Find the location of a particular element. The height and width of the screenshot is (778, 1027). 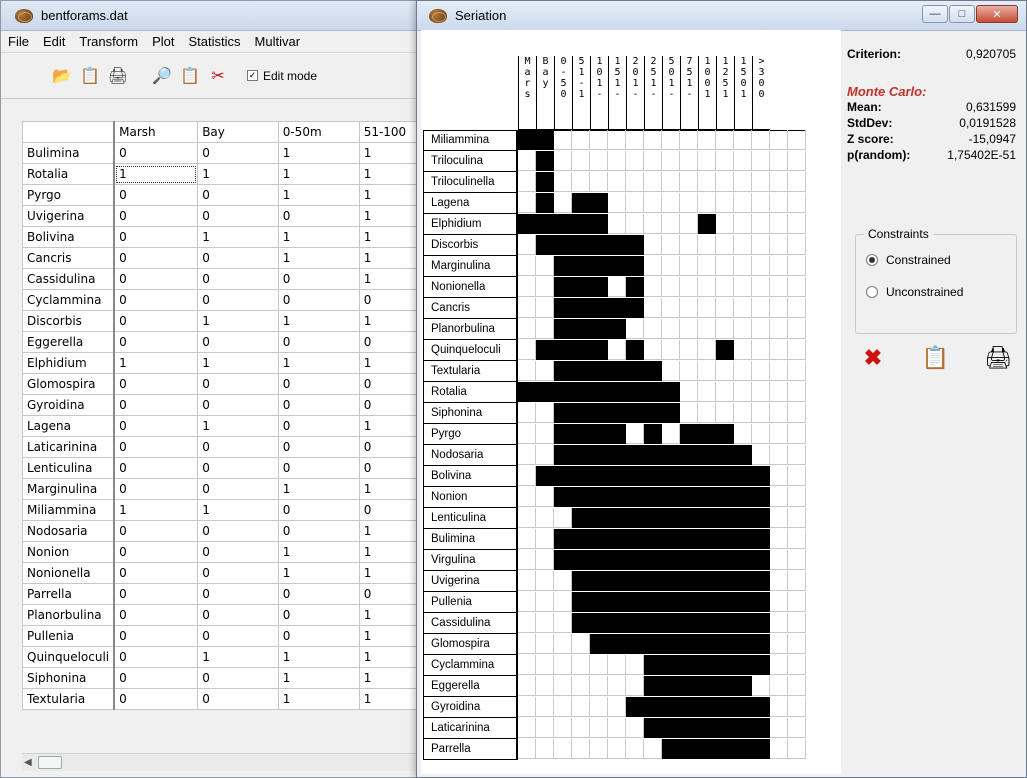

menu-edit: Edit is located at coordinates (54, 41).